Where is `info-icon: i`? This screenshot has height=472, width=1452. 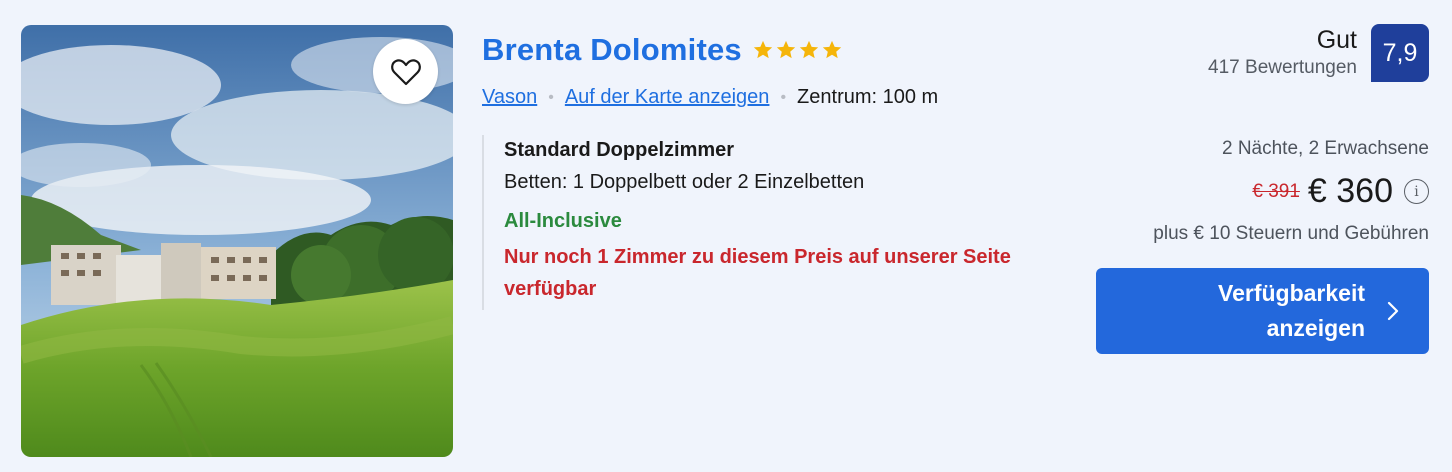
info-icon: i is located at coordinates (1416, 191).